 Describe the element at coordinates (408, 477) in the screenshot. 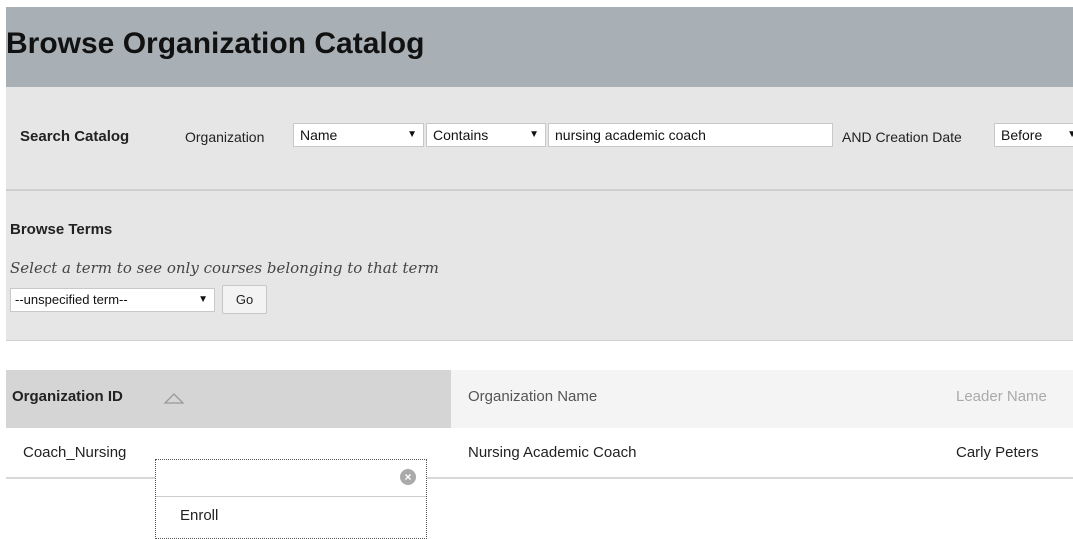

I see `close-icon: ×` at that location.